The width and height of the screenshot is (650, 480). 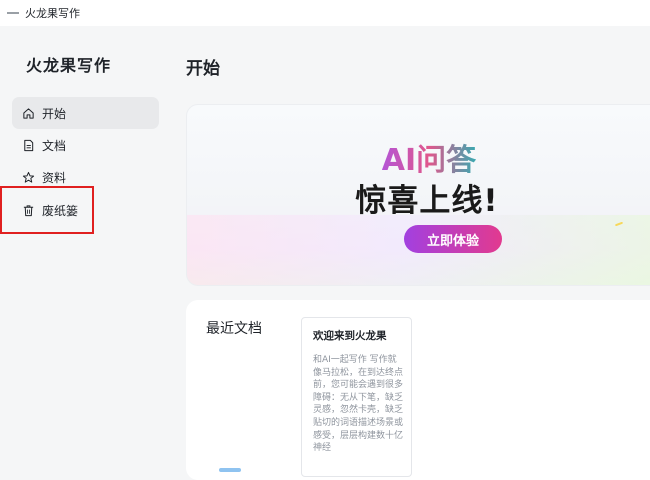 I want to click on banner-subheading: 惊喜上线!, so click(x=427, y=201).